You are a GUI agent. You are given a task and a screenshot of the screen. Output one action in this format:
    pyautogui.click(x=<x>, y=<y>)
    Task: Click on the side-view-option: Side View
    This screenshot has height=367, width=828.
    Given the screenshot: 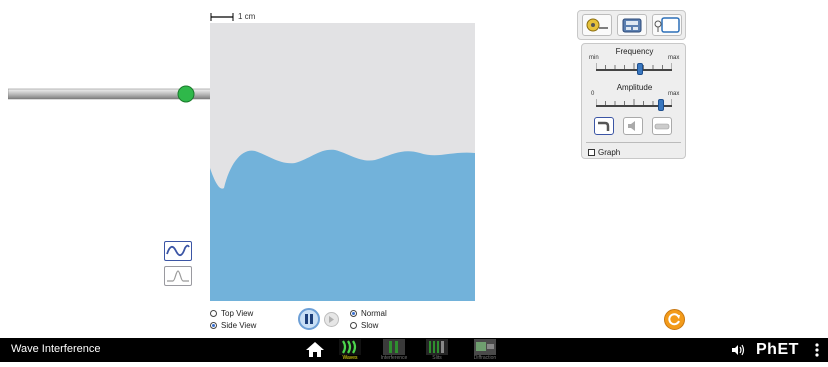 What is the action you would take?
    pyautogui.click(x=233, y=325)
    